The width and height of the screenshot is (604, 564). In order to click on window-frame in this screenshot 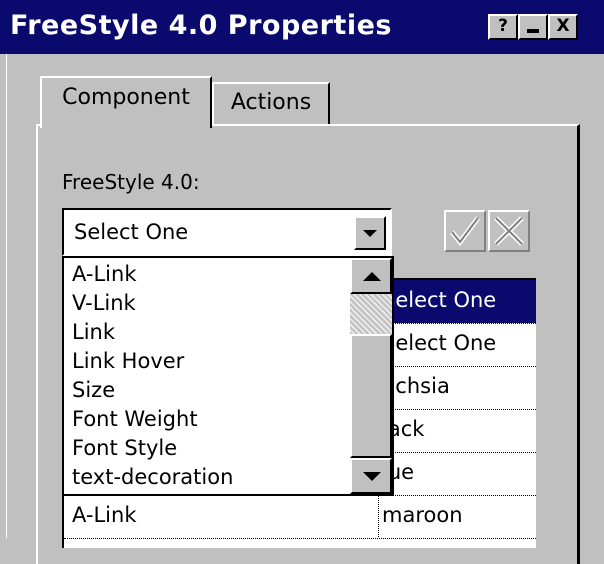, I will do `click(6, 296)`.